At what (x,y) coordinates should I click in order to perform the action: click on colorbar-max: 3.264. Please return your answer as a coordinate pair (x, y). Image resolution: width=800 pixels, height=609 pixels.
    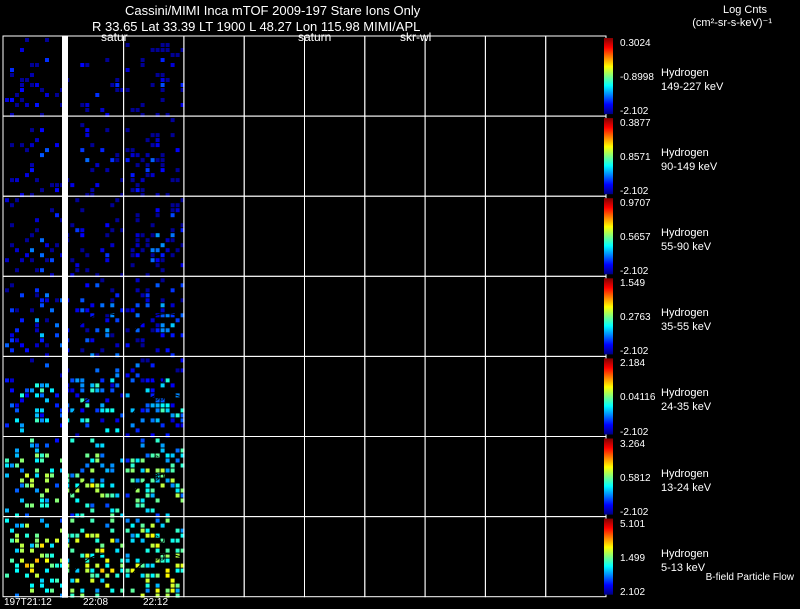
    Looking at the image, I should click on (633, 444).